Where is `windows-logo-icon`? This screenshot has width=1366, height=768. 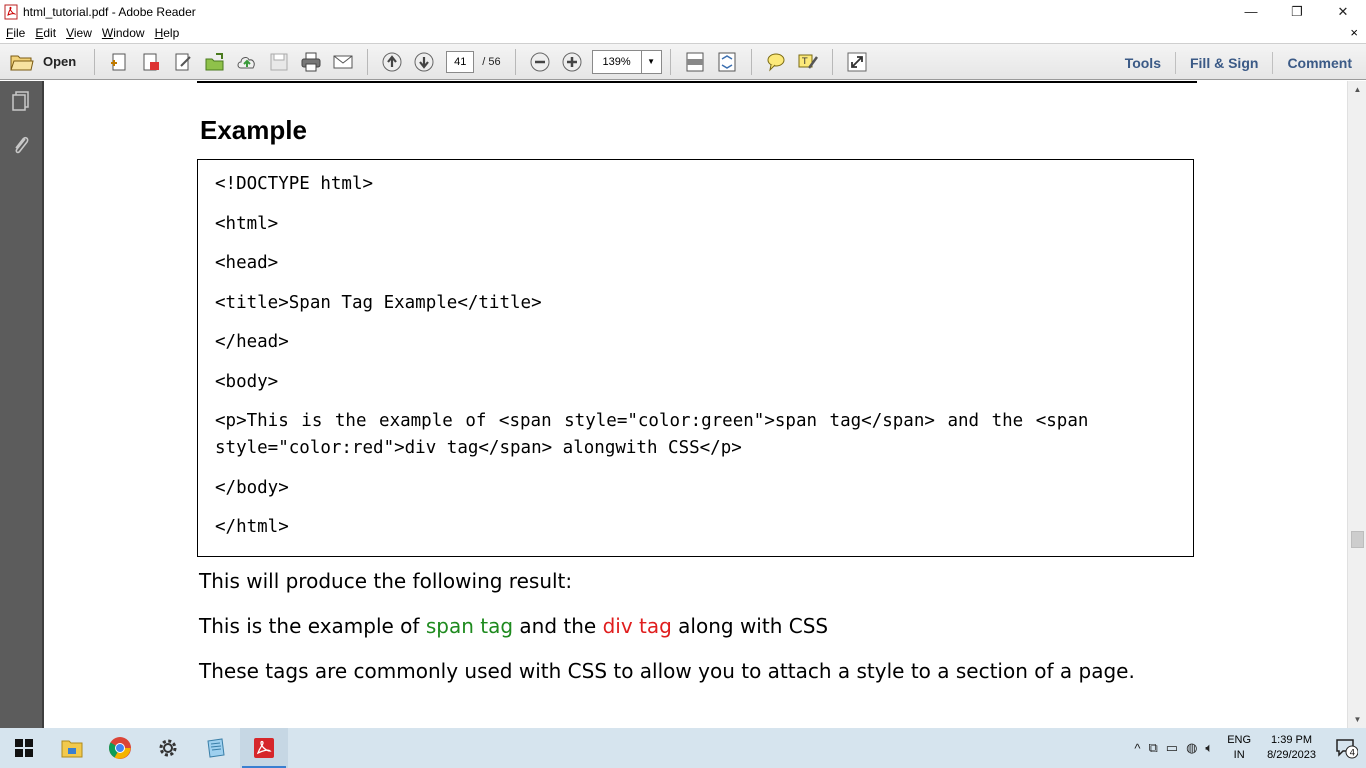
windows-logo-icon is located at coordinates (24, 748).